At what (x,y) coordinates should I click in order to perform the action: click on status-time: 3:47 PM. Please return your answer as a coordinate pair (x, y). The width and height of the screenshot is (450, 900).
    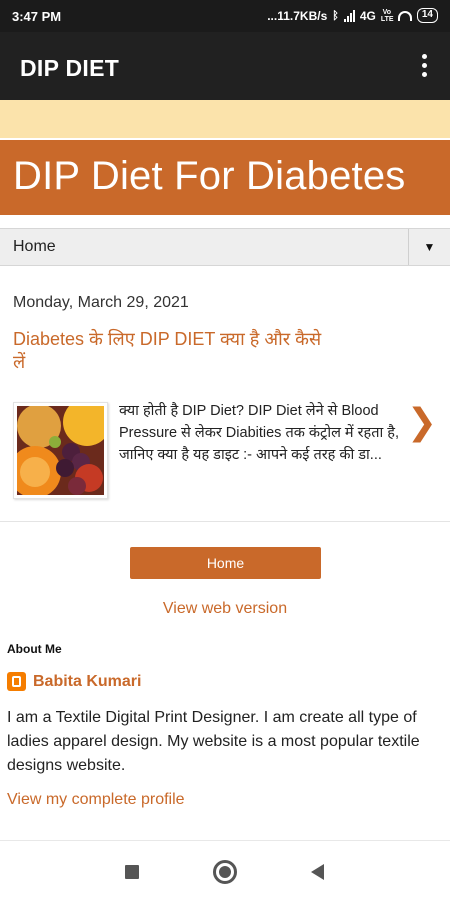
    Looking at the image, I should click on (37, 16).